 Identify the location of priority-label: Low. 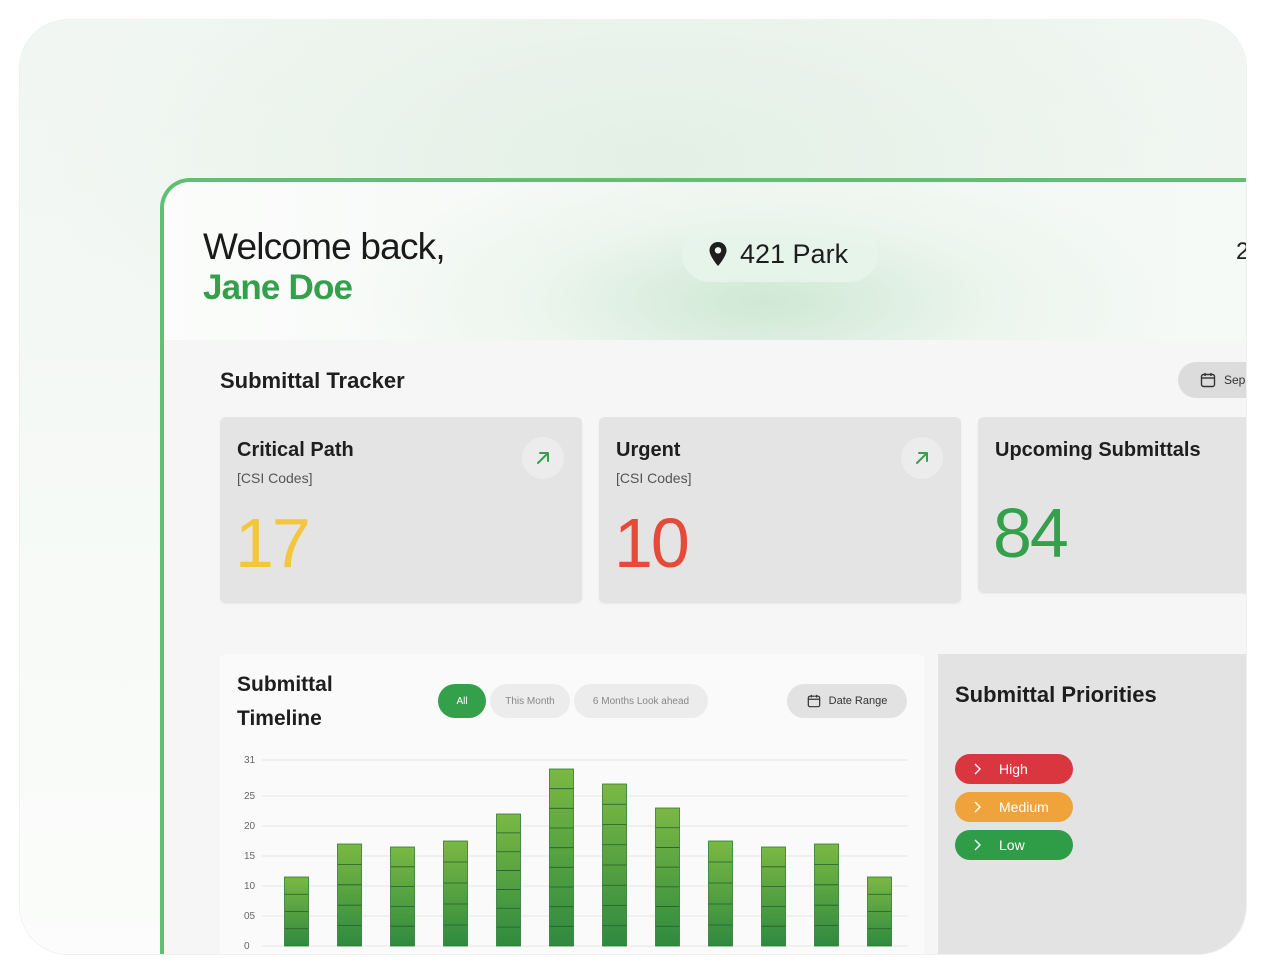
(1012, 845).